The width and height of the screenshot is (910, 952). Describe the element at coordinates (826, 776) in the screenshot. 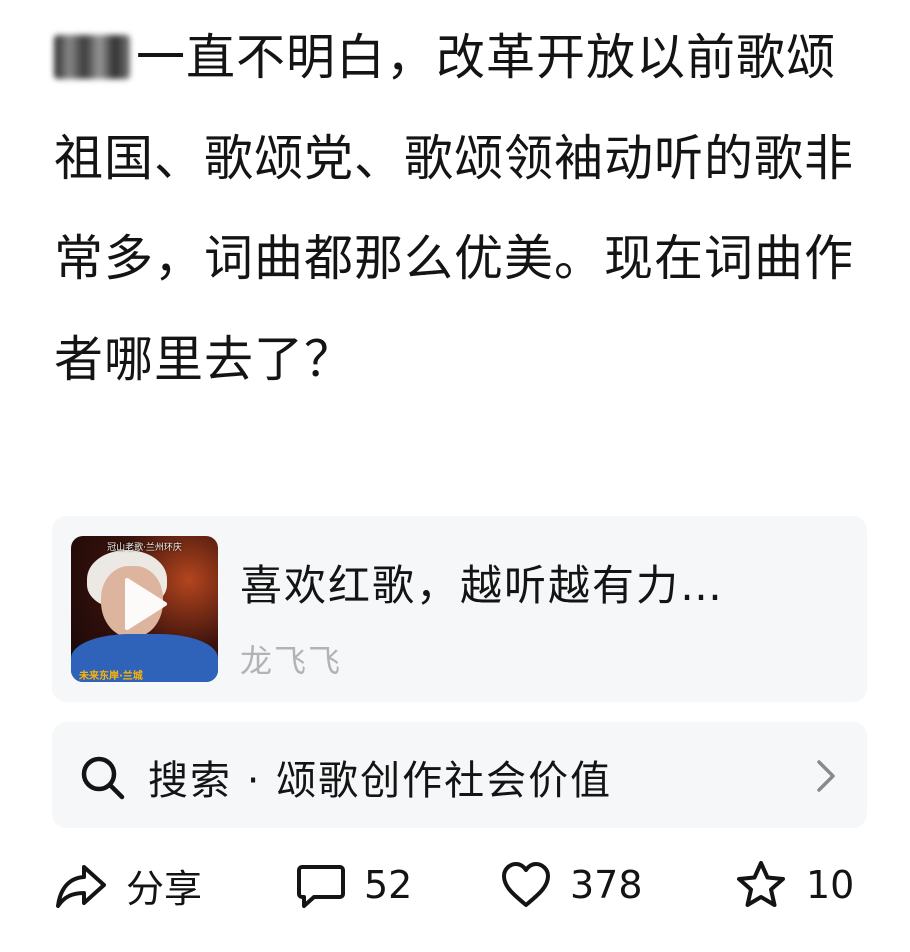

I see `chevron-right-icon` at that location.